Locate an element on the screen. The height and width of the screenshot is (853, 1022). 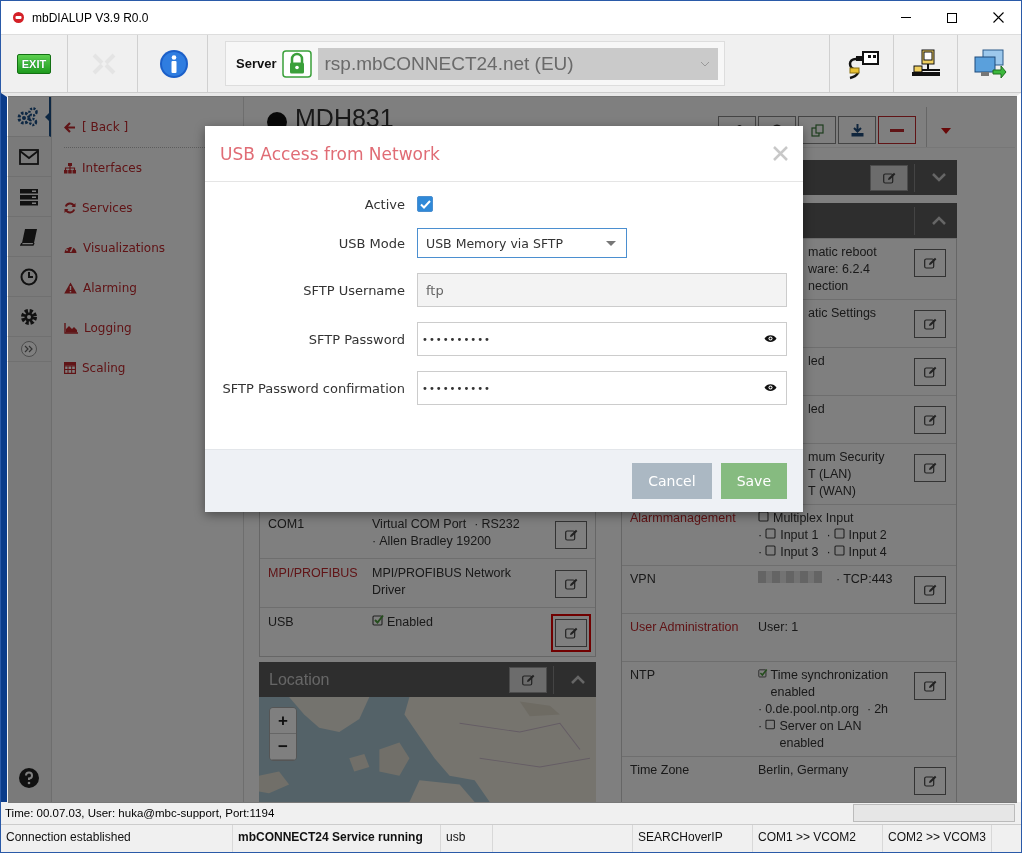
help-button is located at coordinates (29, 778).